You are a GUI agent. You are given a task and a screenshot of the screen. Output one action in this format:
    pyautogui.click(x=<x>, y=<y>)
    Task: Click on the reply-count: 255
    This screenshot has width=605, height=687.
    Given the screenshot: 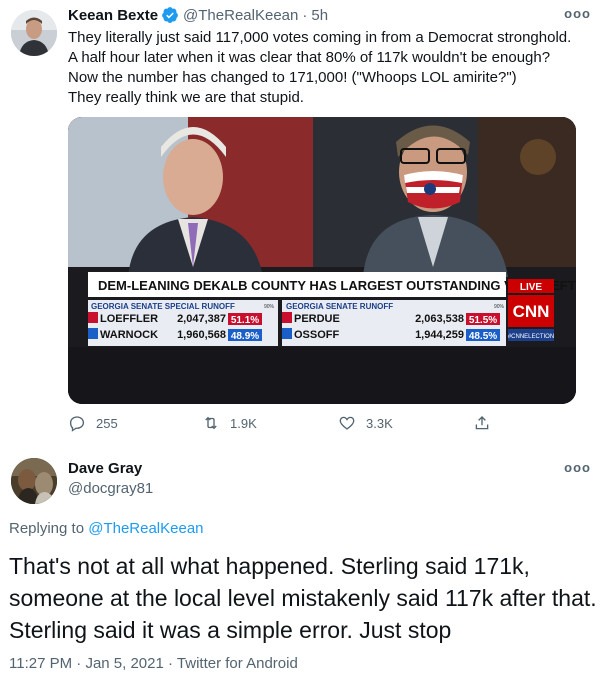 What is the action you would take?
    pyautogui.click(x=107, y=423)
    